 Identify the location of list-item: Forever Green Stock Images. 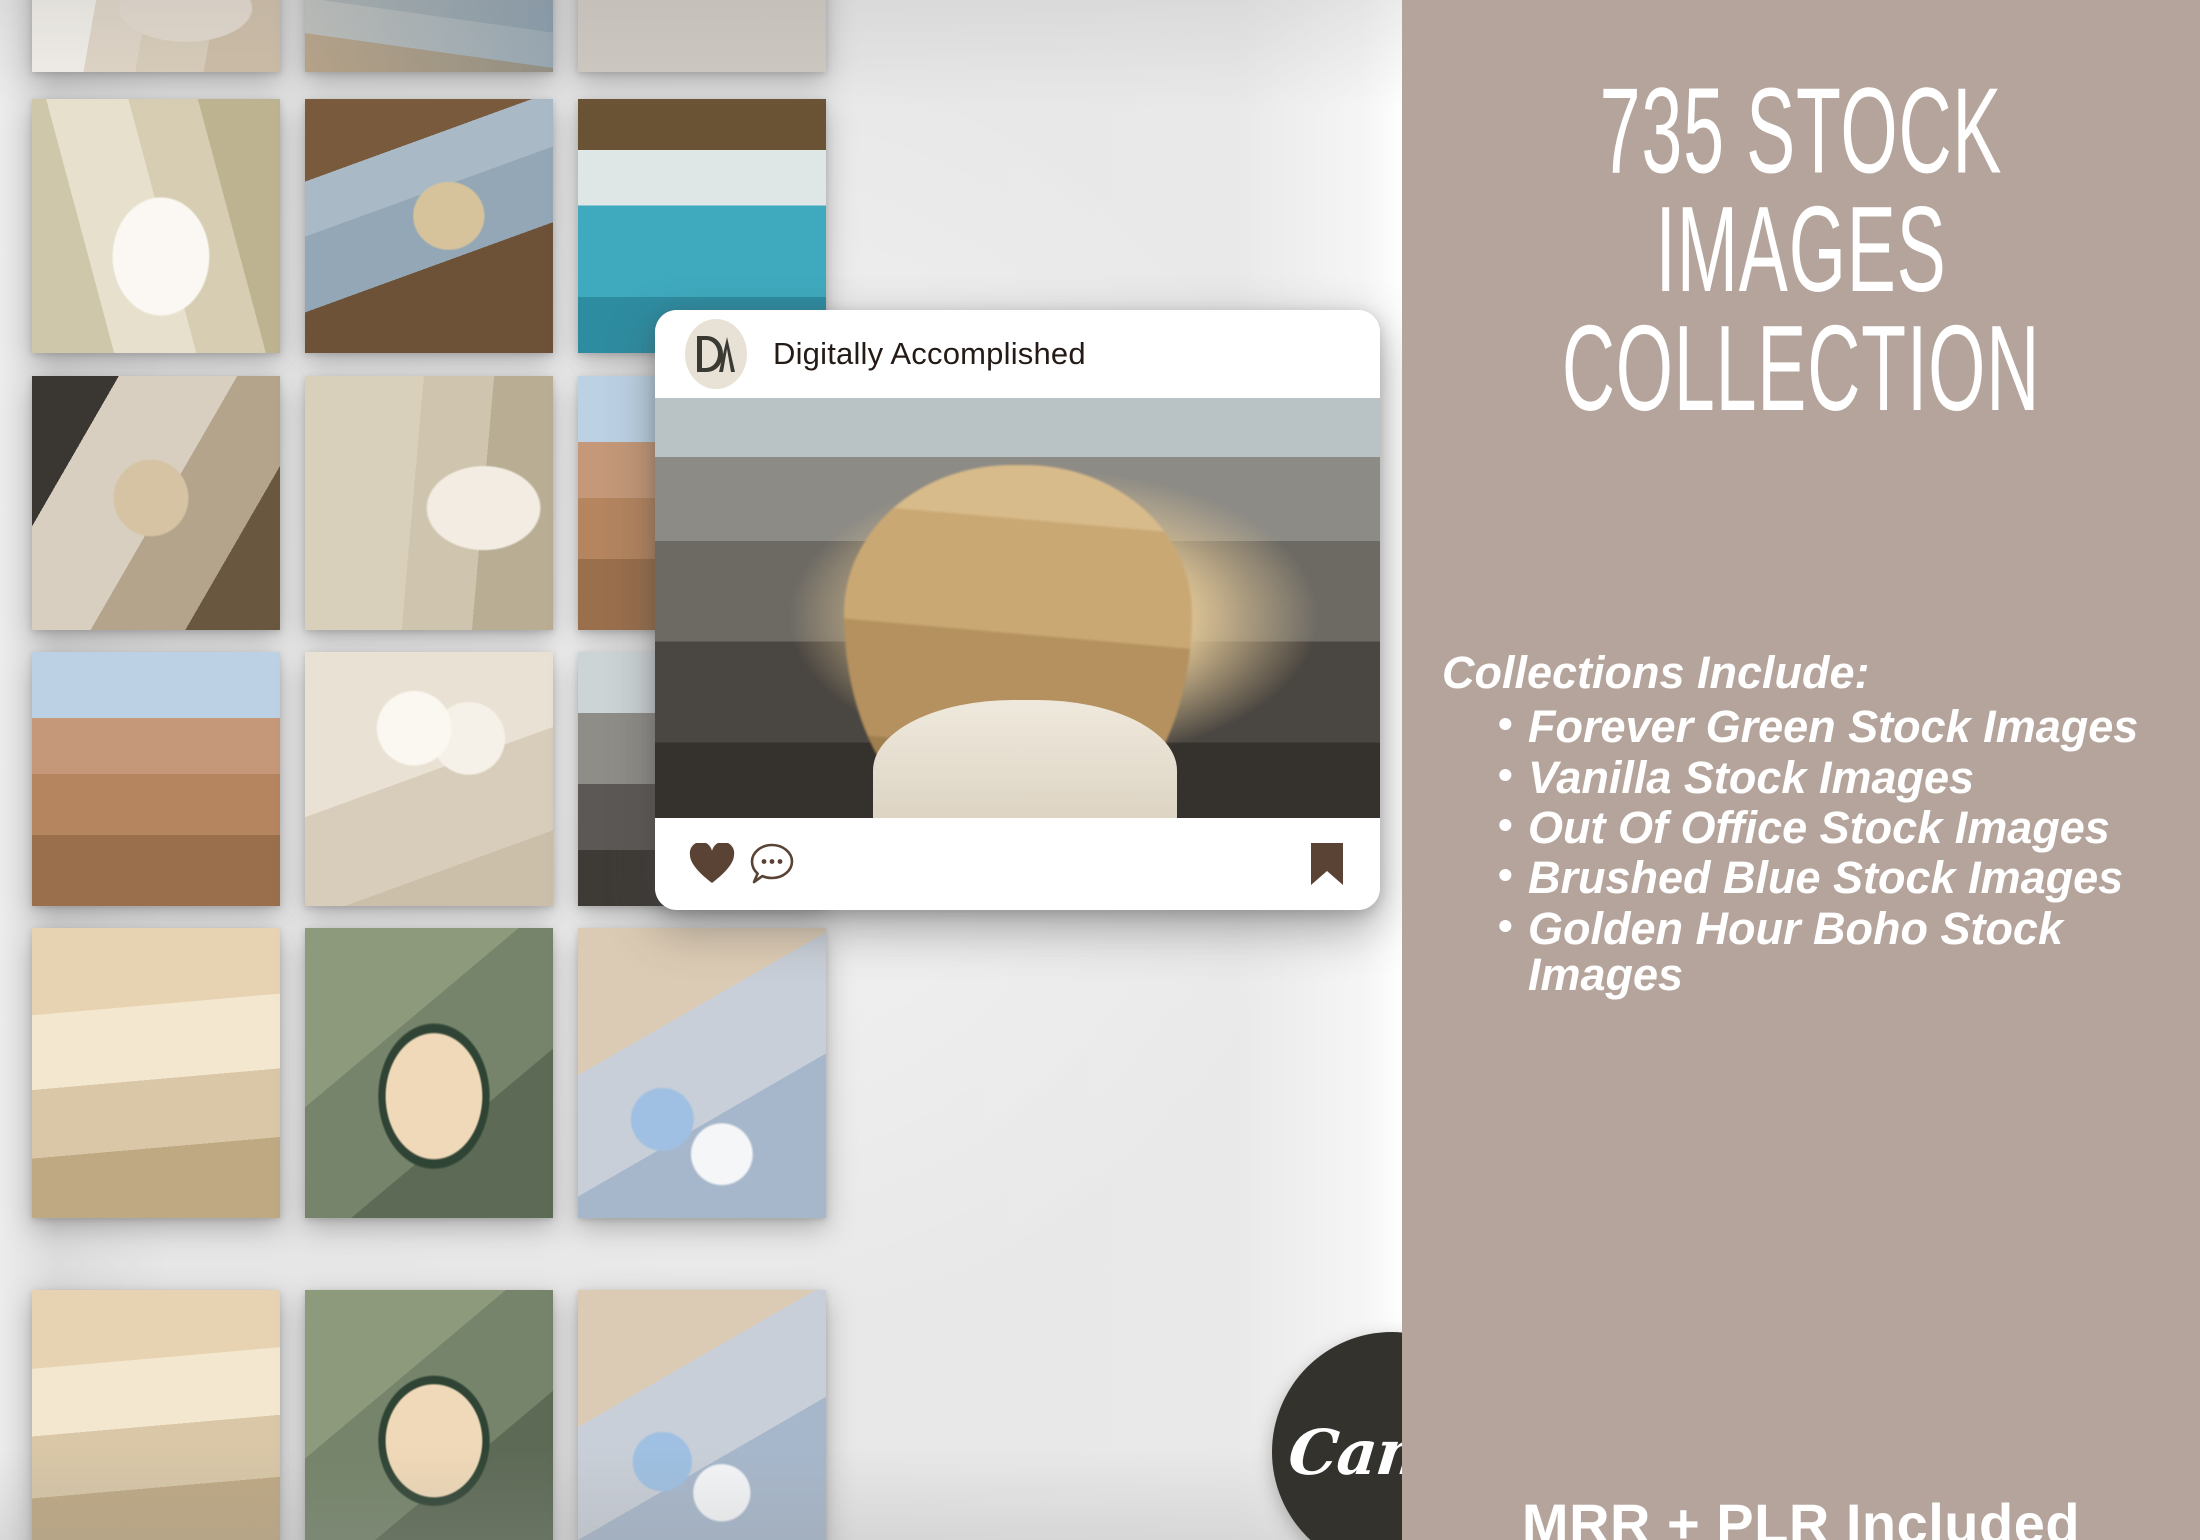
(1838, 726).